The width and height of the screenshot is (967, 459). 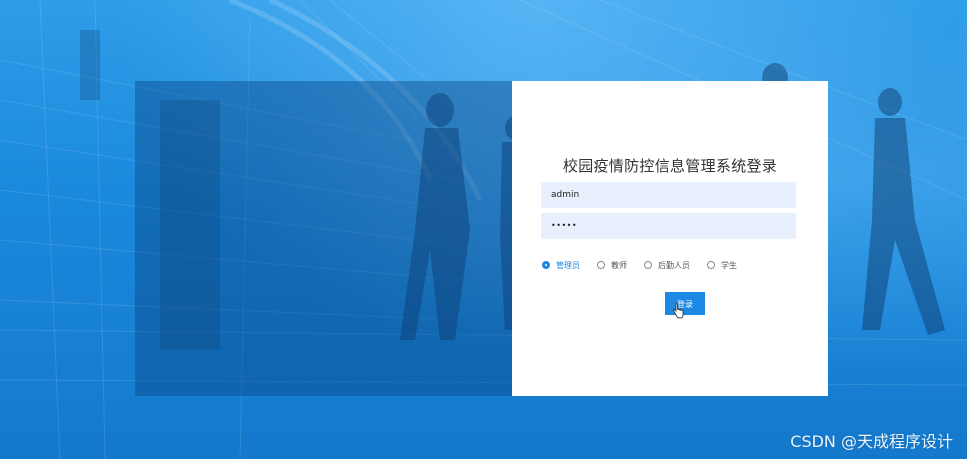 What do you see at coordinates (670, 166) in the screenshot?
I see `login-title: 校园疫情防控信息管理系统登录` at bounding box center [670, 166].